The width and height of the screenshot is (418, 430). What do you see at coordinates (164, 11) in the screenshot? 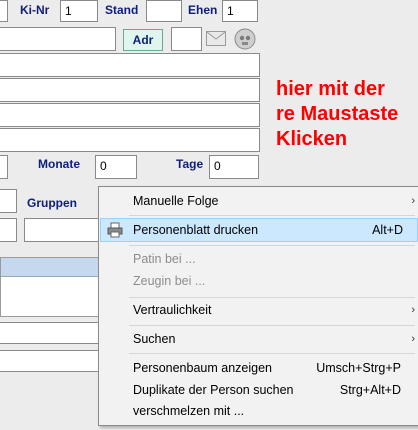
I see `stand-field` at bounding box center [164, 11].